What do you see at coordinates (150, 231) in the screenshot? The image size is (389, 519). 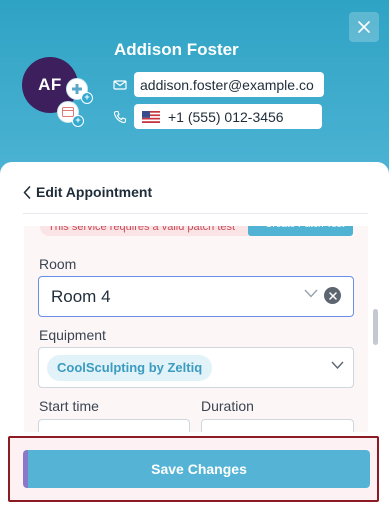 I see `patch-test-warning: This service requires a valid patch test` at bounding box center [150, 231].